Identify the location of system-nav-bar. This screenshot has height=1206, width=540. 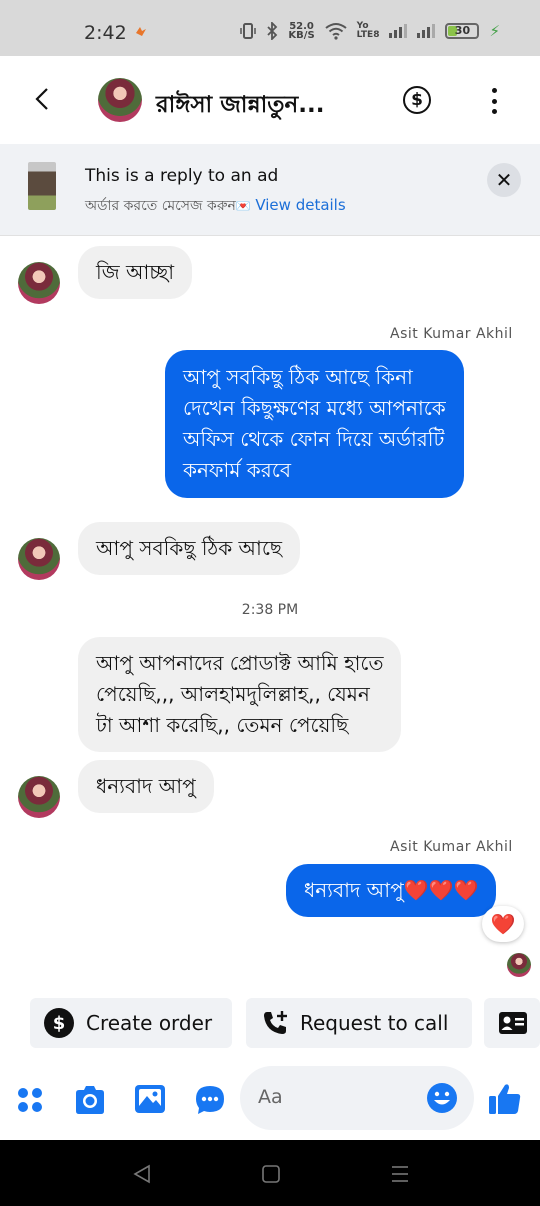
(270, 1173).